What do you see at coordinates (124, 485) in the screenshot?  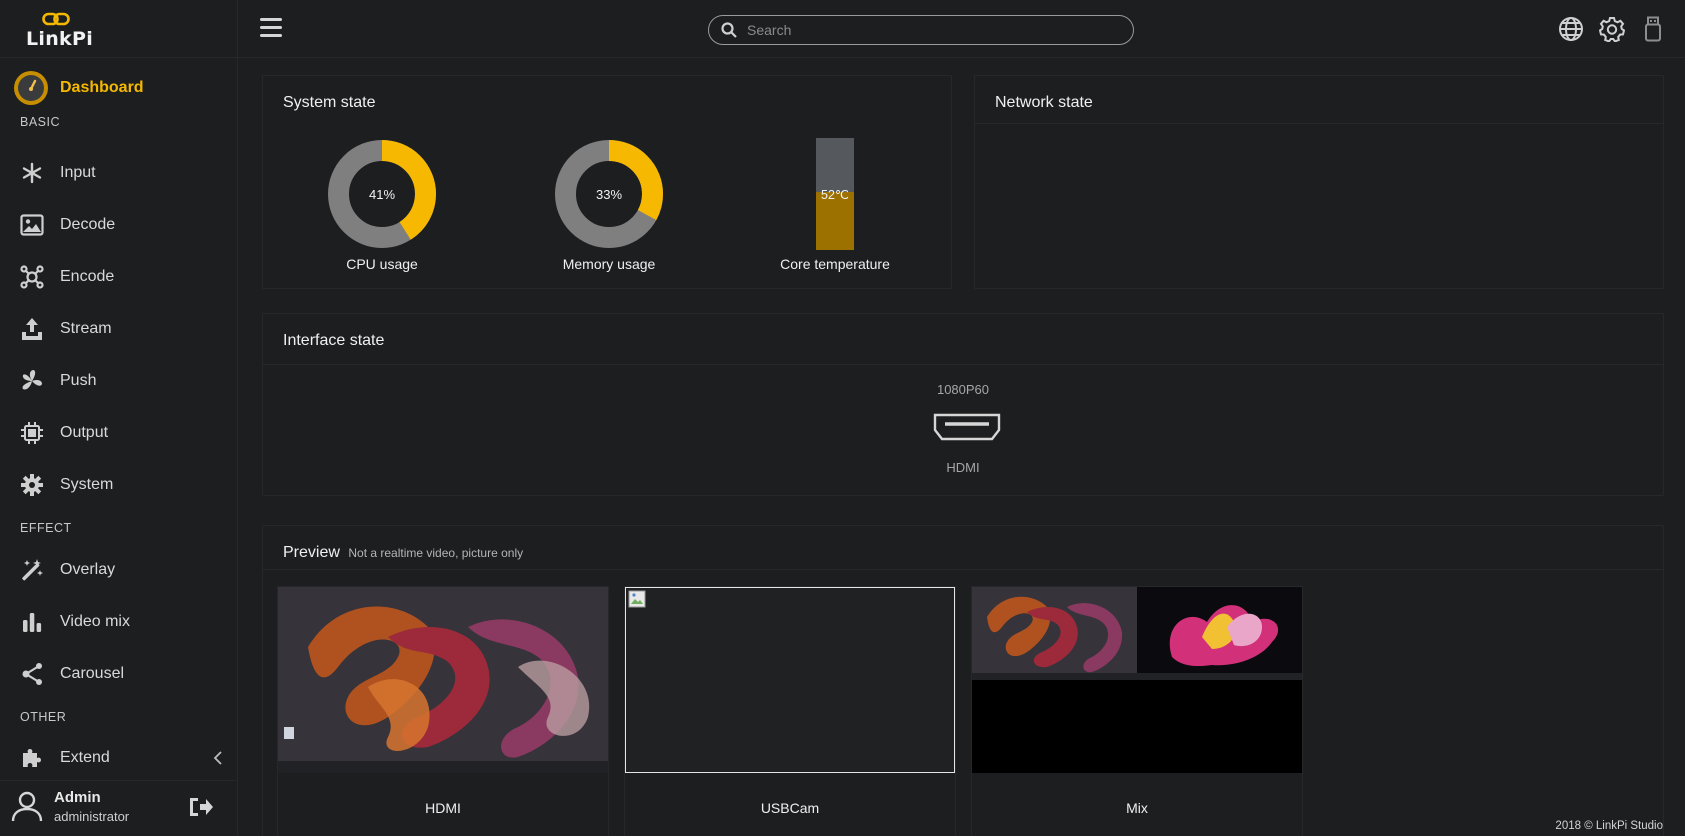 I see `sidebar-item-system: System` at bounding box center [124, 485].